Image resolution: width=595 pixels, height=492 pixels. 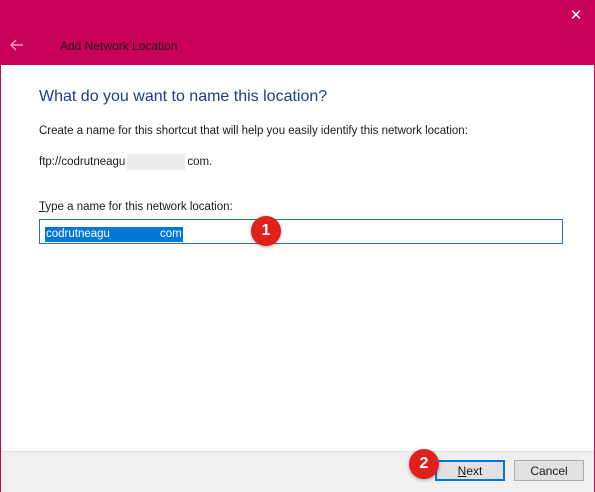 I want to click on selected-text: codrutneagu com, so click(x=114, y=234).